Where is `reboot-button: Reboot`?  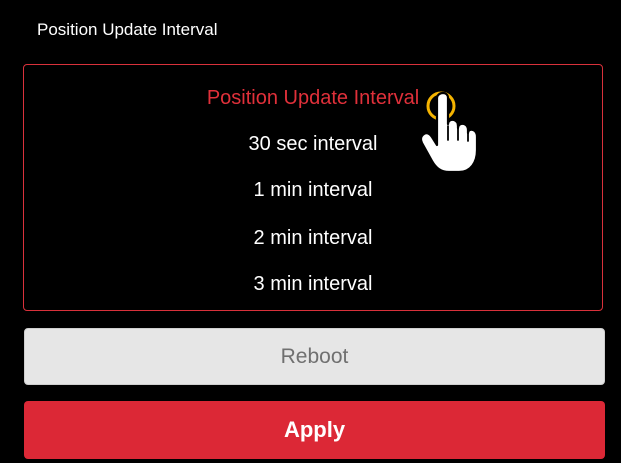
reboot-button: Reboot is located at coordinates (314, 356).